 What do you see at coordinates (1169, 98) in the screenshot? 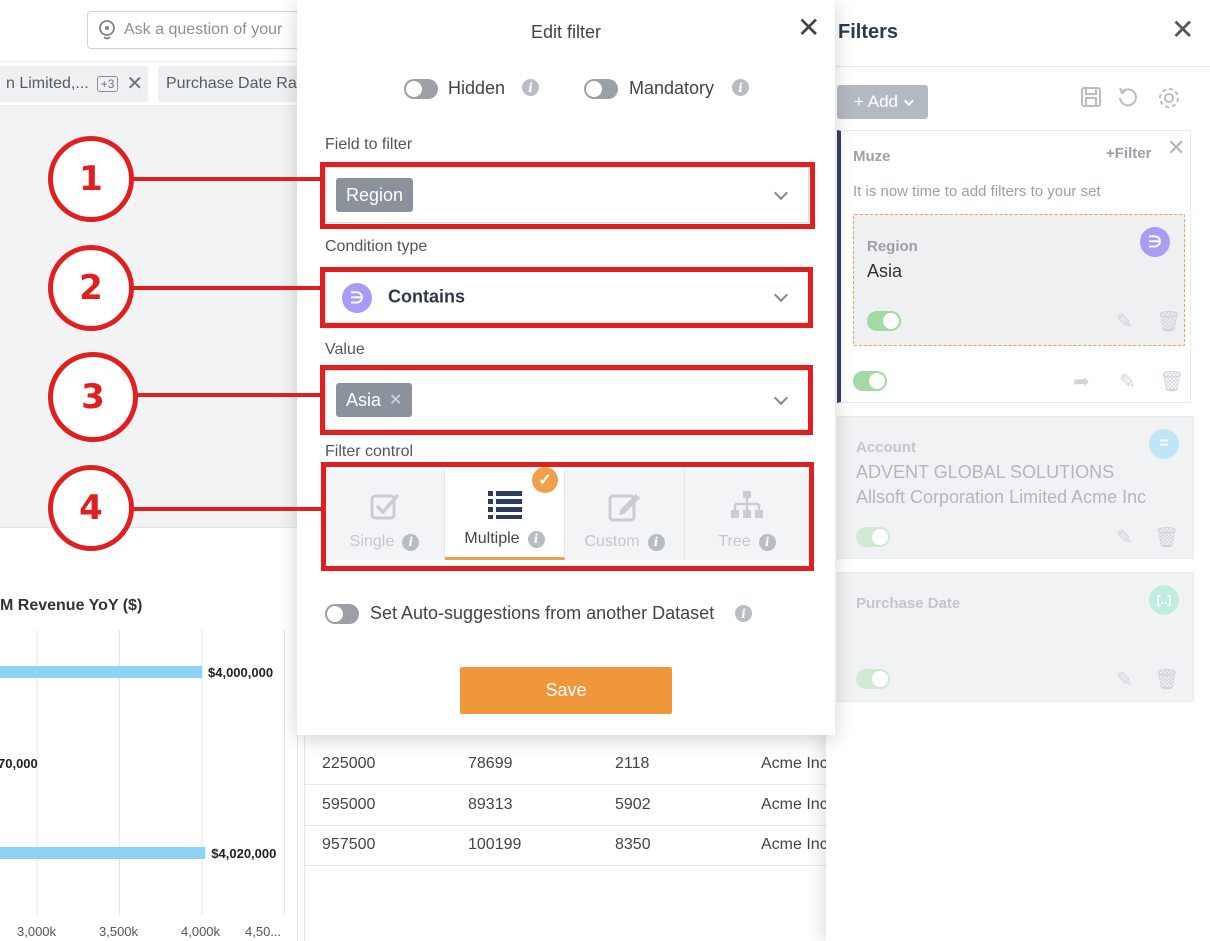
I see `gear-icon` at bounding box center [1169, 98].